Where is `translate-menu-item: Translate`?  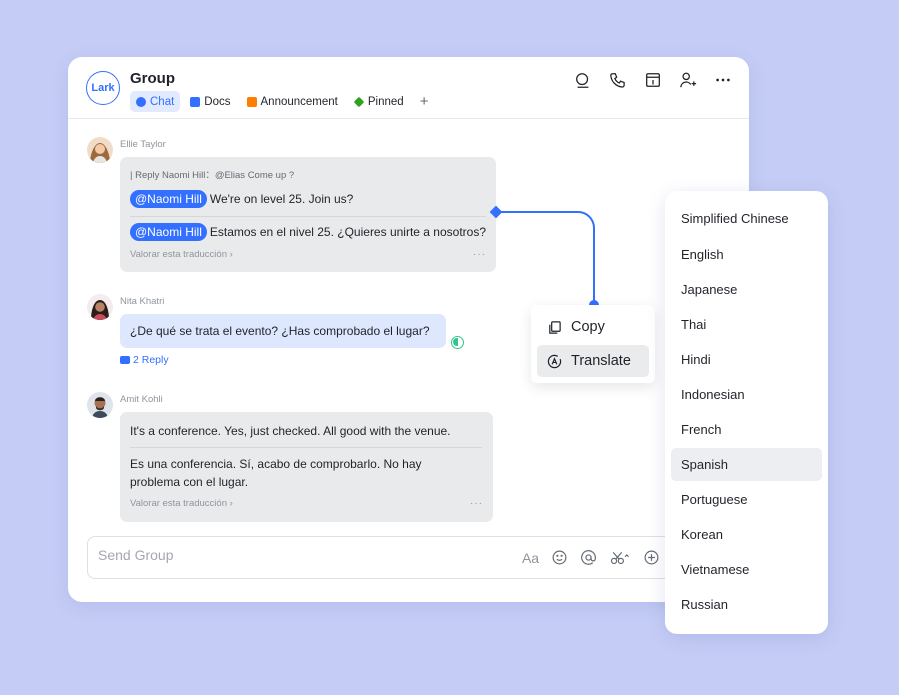
translate-menu-item: Translate is located at coordinates (593, 361).